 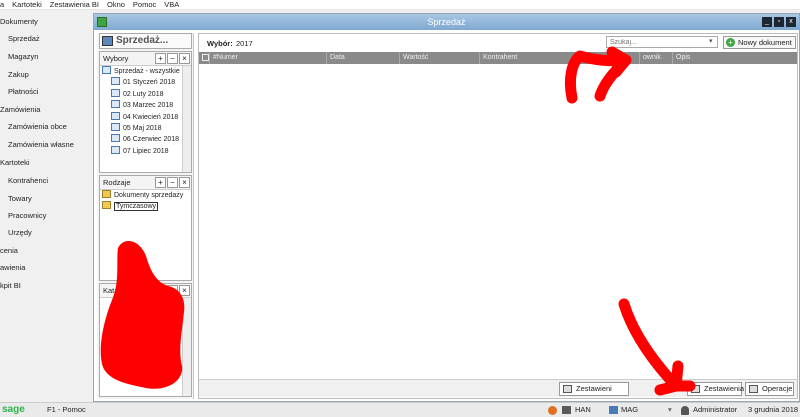 I want to click on rodzaje-close-button: ×, so click(x=184, y=182).